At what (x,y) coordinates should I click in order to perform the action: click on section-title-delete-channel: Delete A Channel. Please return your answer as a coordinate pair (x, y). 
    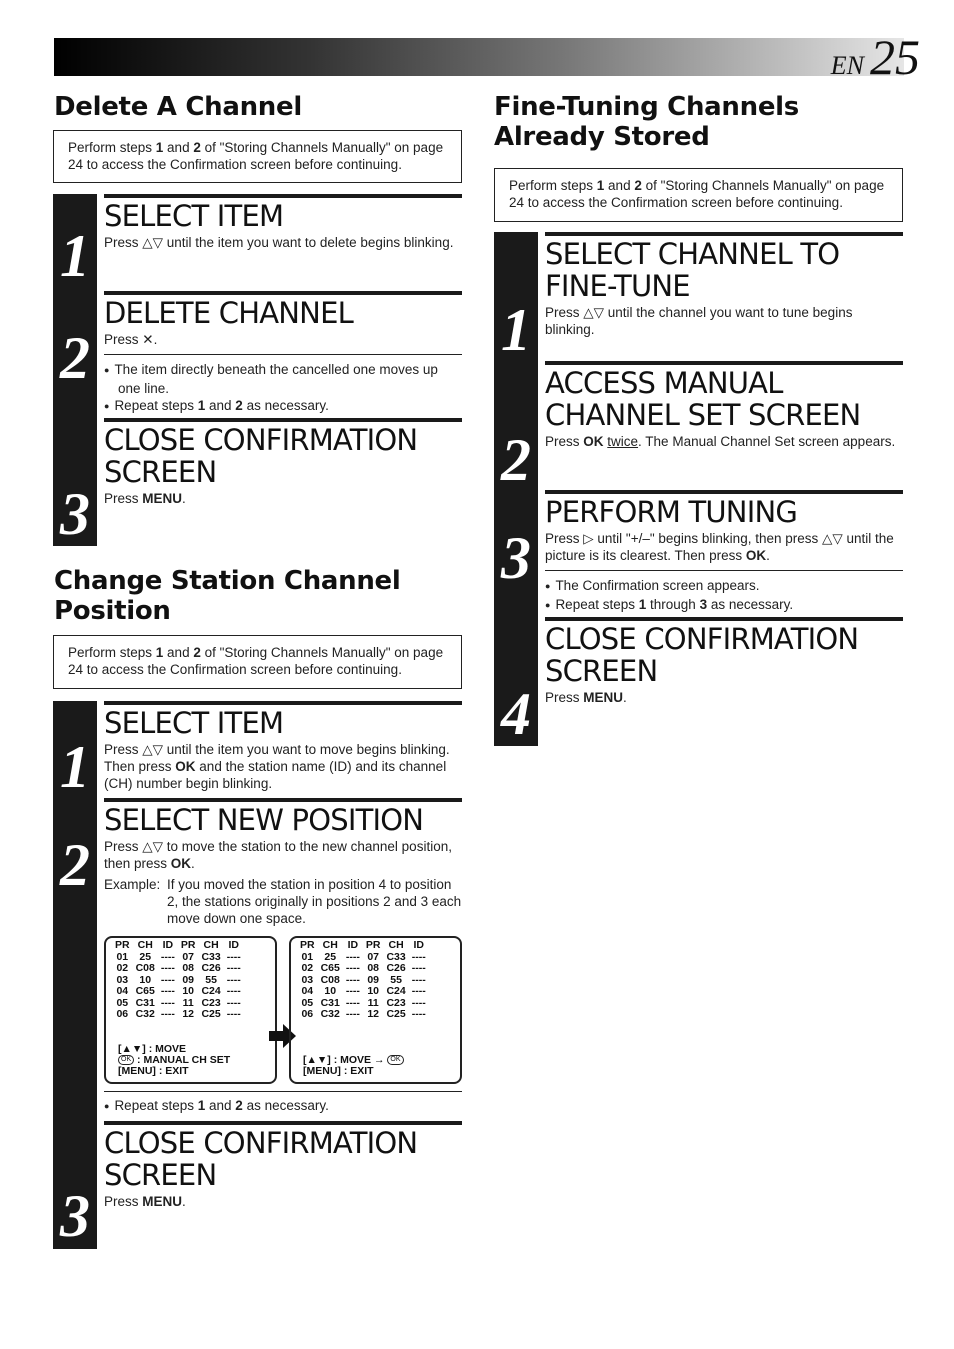
    Looking at the image, I should click on (178, 107).